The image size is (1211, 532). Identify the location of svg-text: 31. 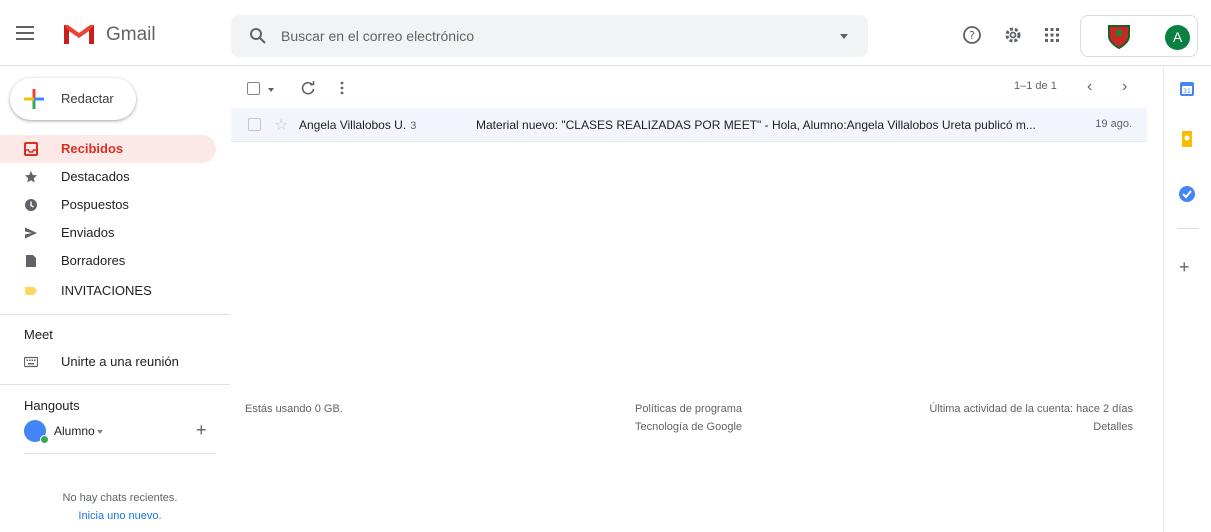
(1187, 91).